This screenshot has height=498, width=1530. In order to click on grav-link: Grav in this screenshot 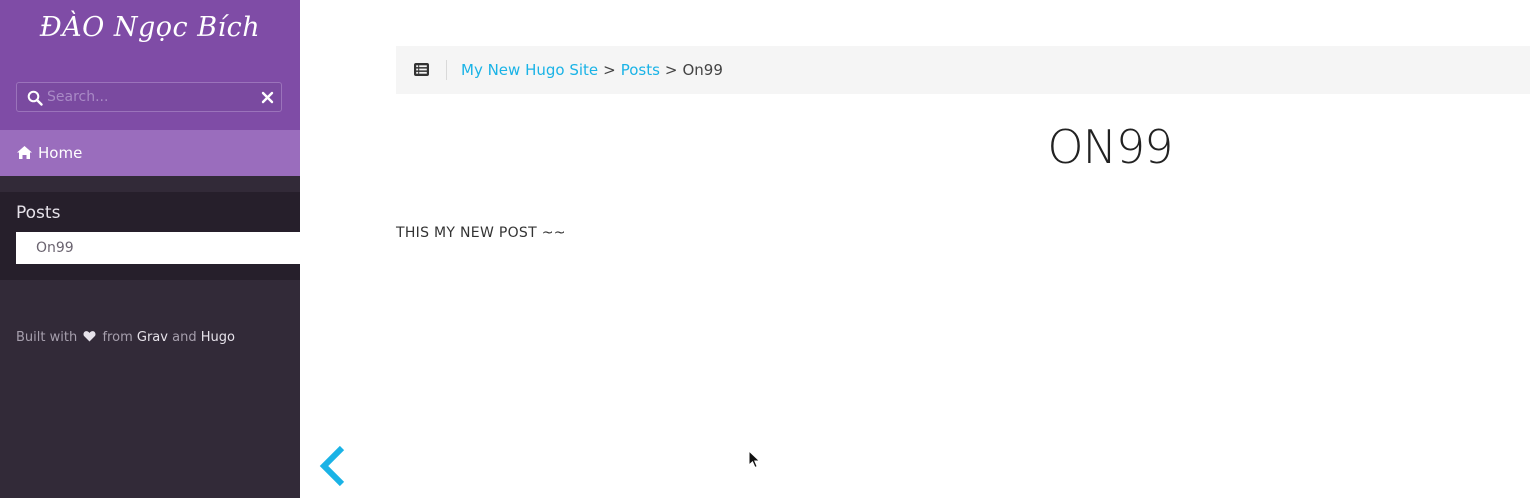, I will do `click(152, 337)`.